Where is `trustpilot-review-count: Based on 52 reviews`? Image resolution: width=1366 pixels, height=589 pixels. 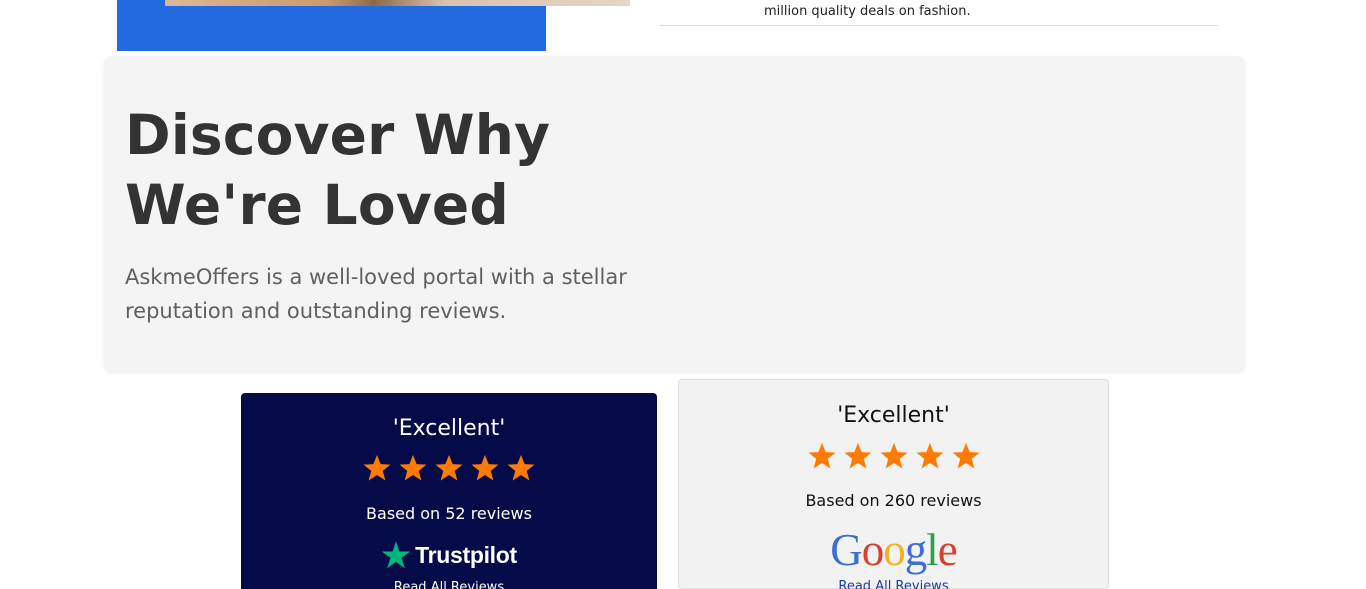
trustpilot-review-count: Based on 52 reviews is located at coordinates (449, 513).